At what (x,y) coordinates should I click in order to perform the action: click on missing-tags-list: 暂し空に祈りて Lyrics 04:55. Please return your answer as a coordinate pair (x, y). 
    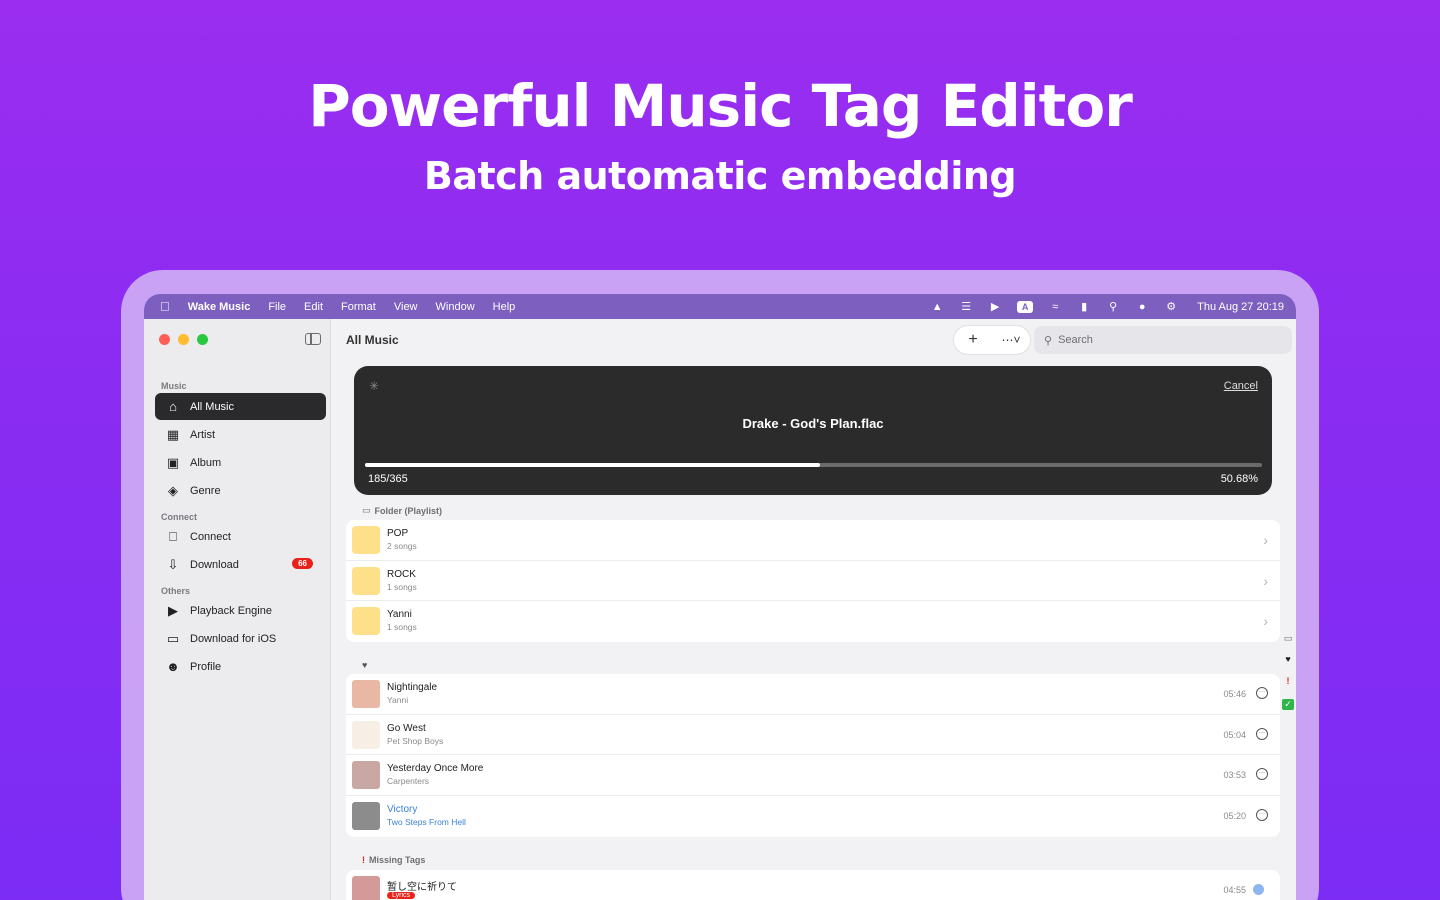
    Looking at the image, I should click on (813, 885).